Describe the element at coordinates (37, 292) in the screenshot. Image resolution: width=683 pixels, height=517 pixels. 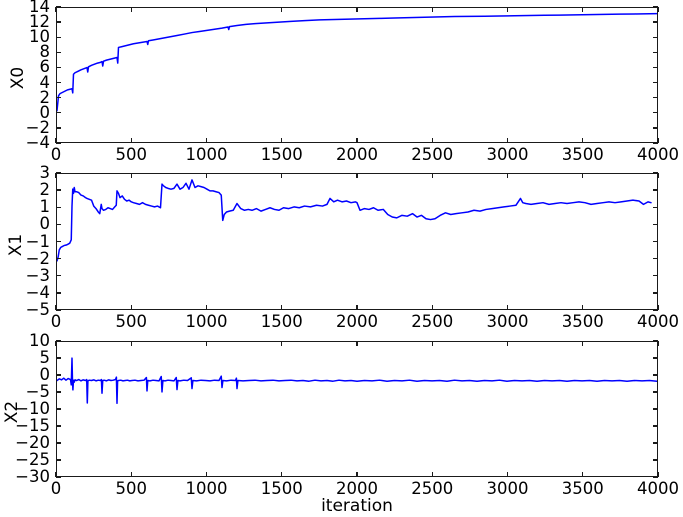
I see `y-tick-label: −4` at that location.